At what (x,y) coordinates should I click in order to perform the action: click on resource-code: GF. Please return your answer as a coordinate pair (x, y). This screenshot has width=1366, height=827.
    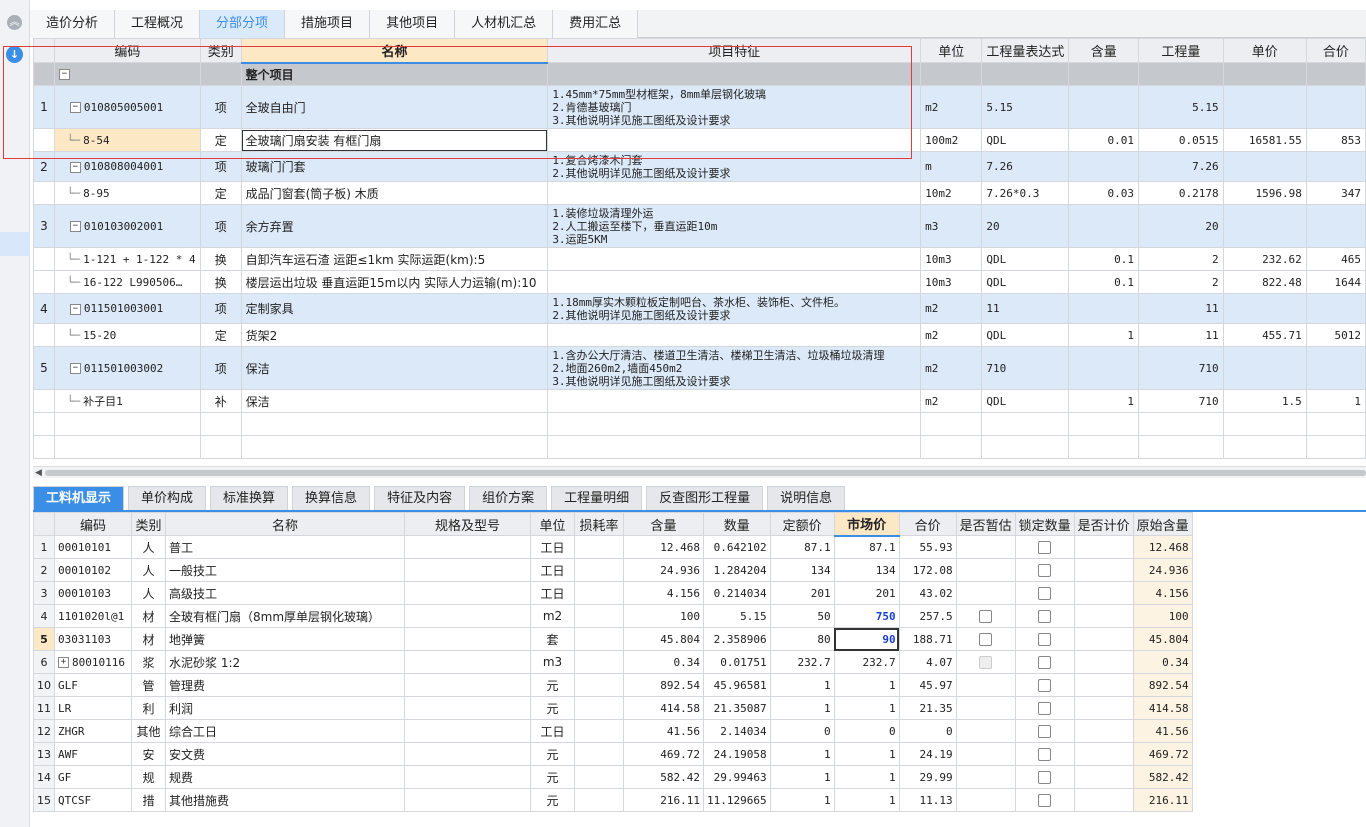
    Looking at the image, I should click on (93, 777).